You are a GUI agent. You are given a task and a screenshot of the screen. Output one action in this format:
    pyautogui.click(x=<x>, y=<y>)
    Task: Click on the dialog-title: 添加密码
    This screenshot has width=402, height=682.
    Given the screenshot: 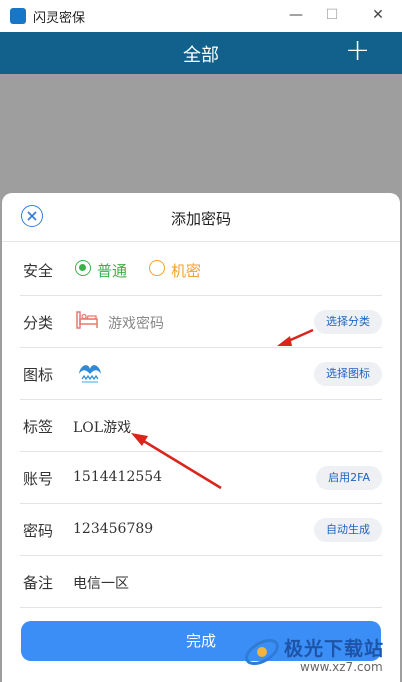 What is the action you would take?
    pyautogui.click(x=200, y=219)
    